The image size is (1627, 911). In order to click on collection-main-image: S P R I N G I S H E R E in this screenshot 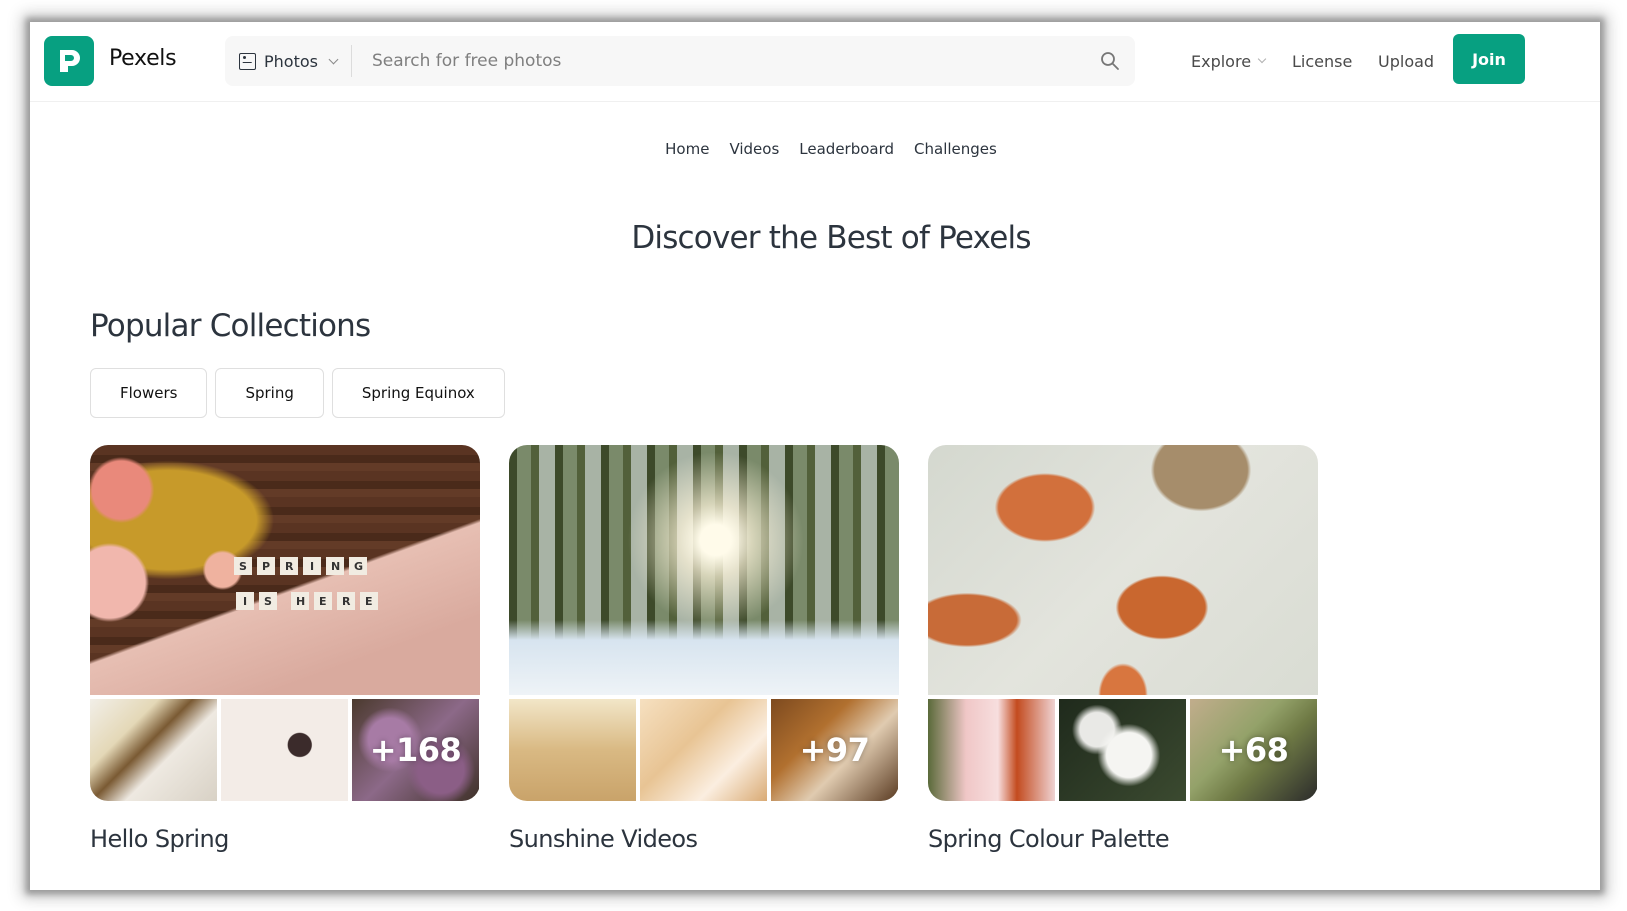, I will do `click(285, 570)`.